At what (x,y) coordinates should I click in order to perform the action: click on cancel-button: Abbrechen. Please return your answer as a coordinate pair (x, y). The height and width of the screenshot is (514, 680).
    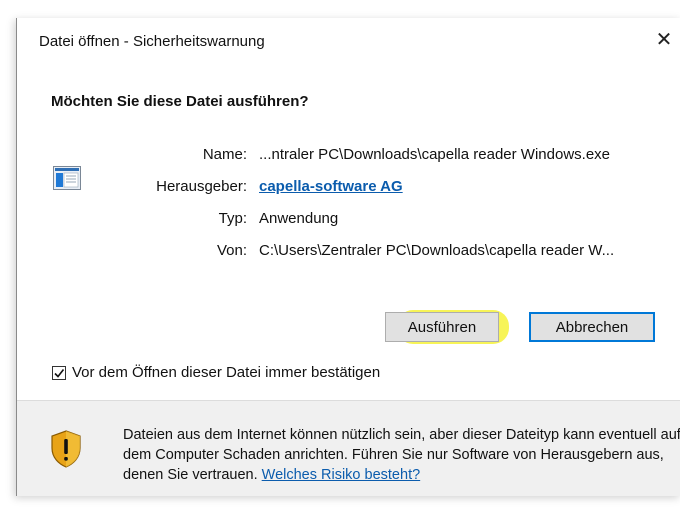
    Looking at the image, I should click on (592, 327).